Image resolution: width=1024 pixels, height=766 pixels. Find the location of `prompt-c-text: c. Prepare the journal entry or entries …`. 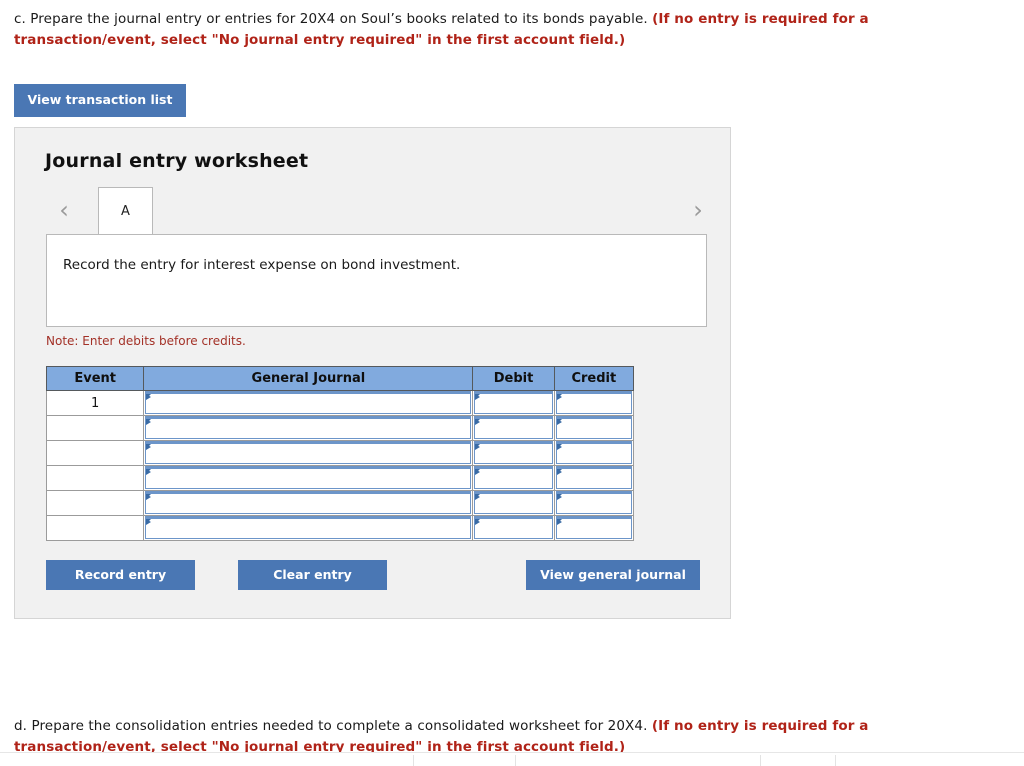

prompt-c-text: c. Prepare the journal entry or entries … is located at coordinates (333, 19).